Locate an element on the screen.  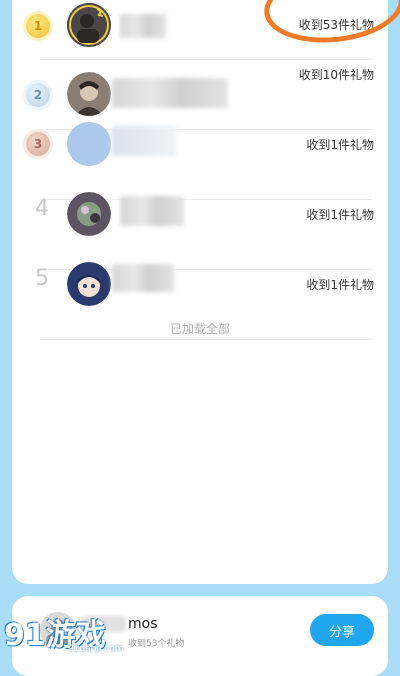
share-button: 分享 is located at coordinates (342, 630).